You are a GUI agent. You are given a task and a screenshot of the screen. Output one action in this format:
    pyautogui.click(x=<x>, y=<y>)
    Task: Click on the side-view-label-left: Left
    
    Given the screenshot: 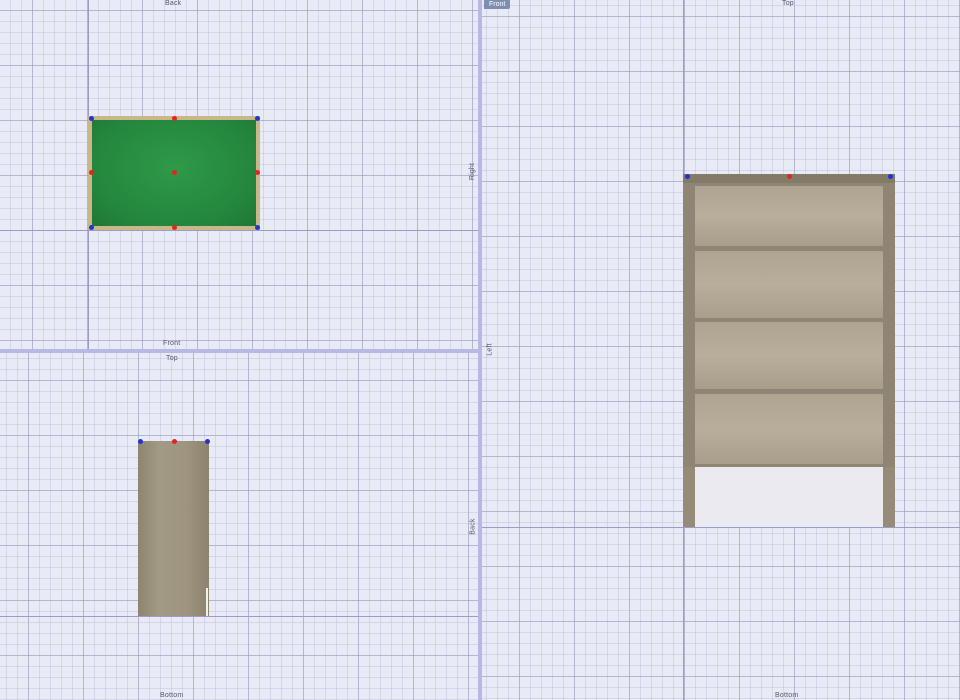 What is the action you would take?
    pyautogui.click(x=490, y=349)
    